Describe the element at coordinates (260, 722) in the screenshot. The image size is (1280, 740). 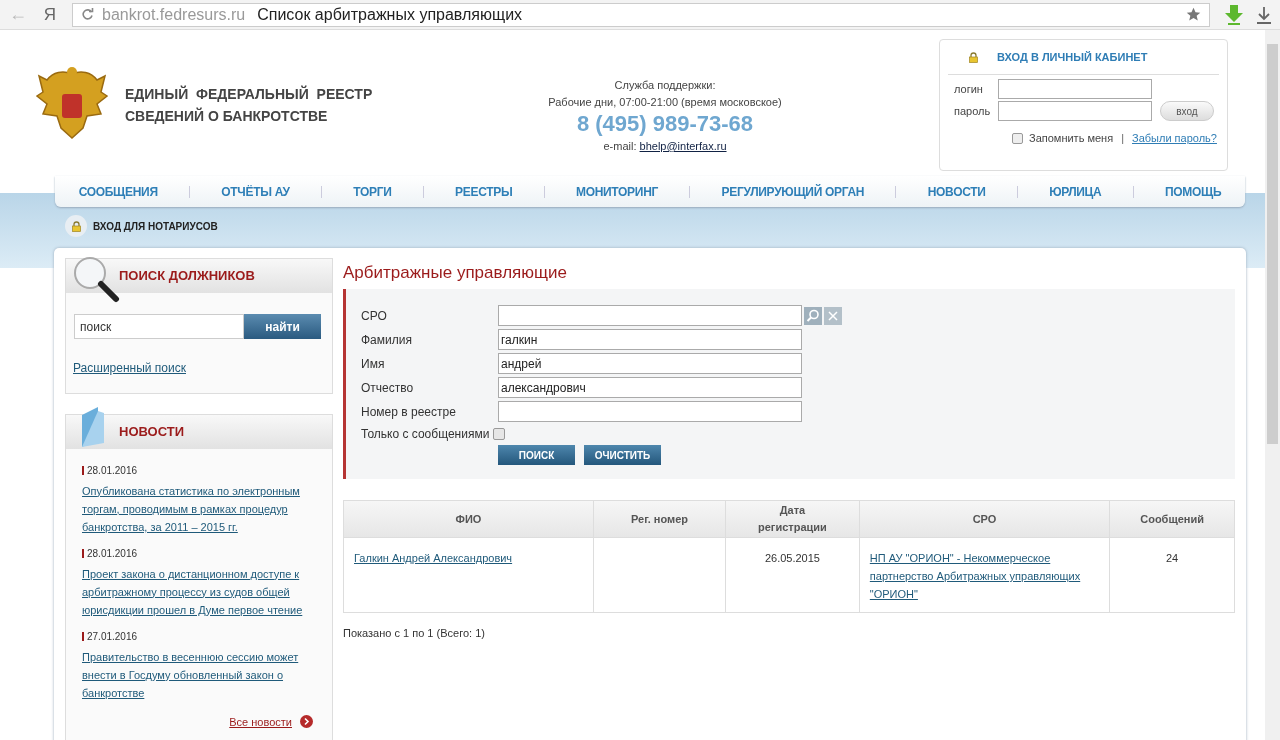
I see `all-news-link: Все новости` at that location.